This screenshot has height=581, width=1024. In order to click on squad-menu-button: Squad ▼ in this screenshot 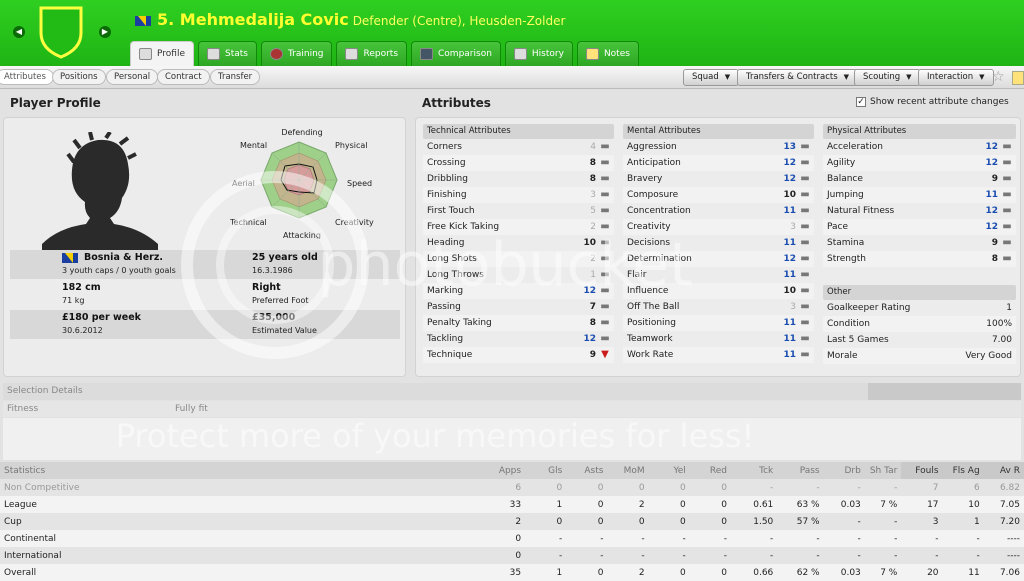, I will do `click(711, 77)`.